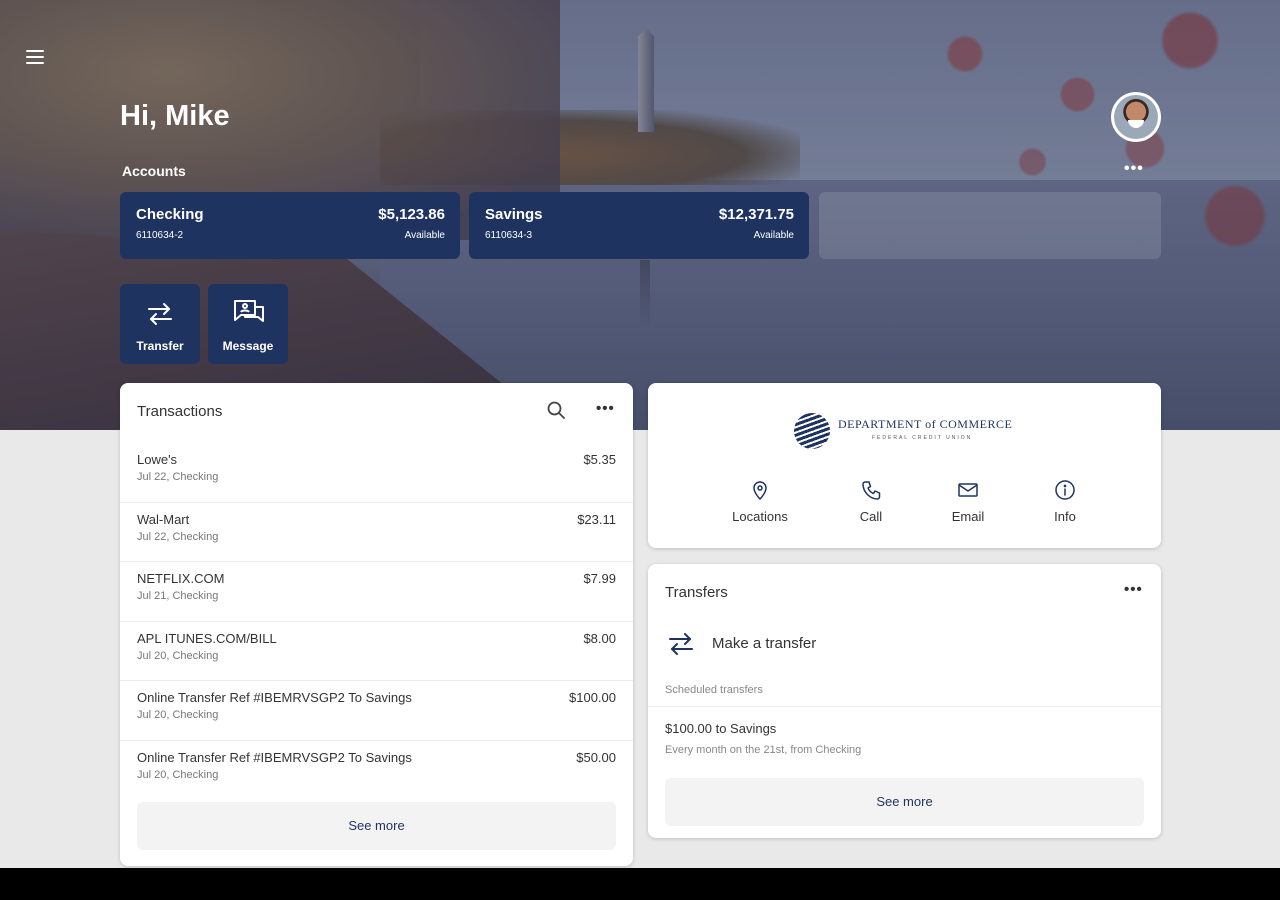 Image resolution: width=1280 pixels, height=900 pixels. Describe the element at coordinates (599, 459) in the screenshot. I see `transaction-amount: $5.35` at that location.